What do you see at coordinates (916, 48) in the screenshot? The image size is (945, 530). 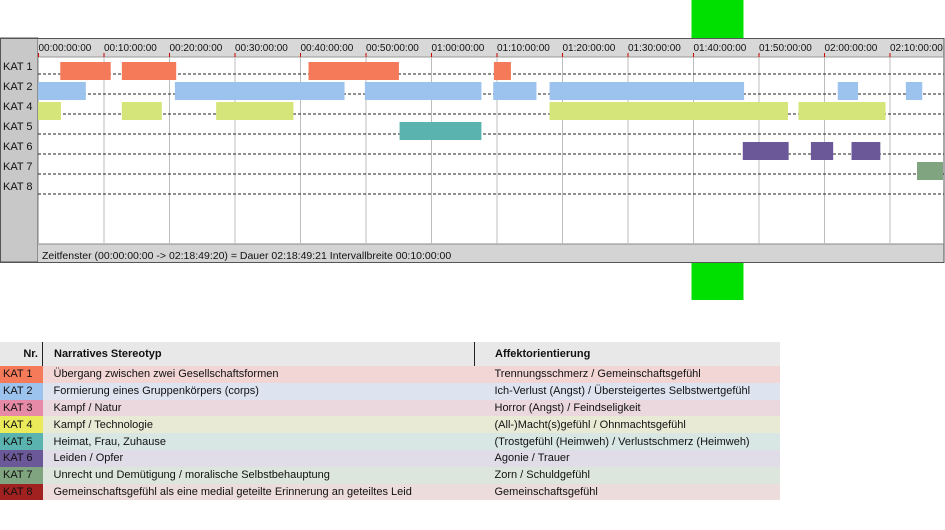 I see `time-tick-label: 02:10:00:00` at bounding box center [916, 48].